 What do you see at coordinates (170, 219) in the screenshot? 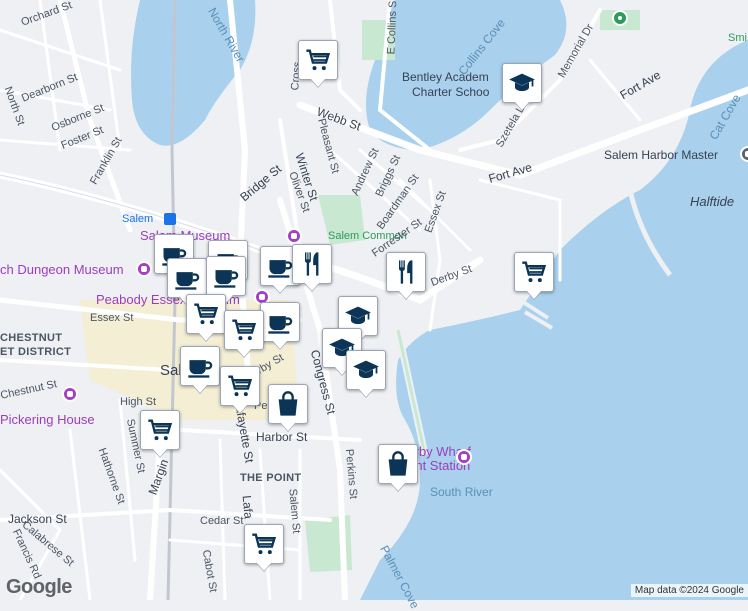
I see `train-station-icon` at bounding box center [170, 219].